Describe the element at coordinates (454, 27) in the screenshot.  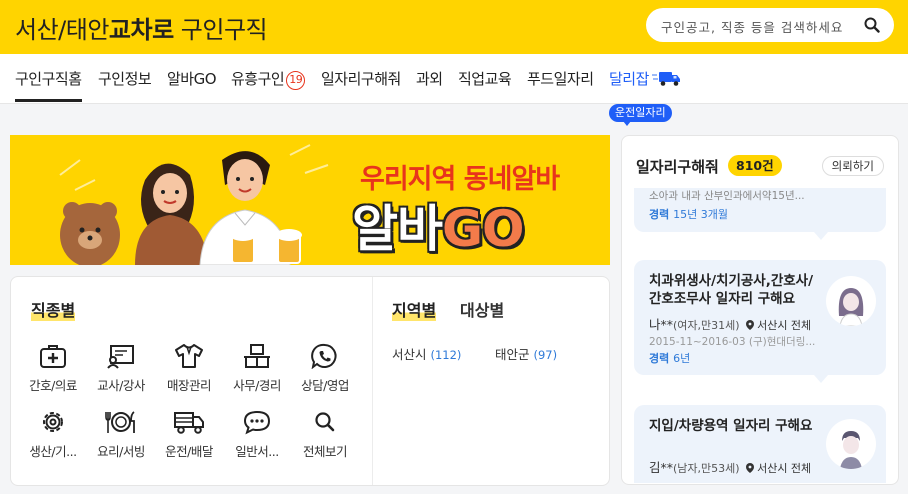
I see `site-header: 서산/태안교차로 구인구직 구인공고, 직종 등을 검색하세요` at that location.